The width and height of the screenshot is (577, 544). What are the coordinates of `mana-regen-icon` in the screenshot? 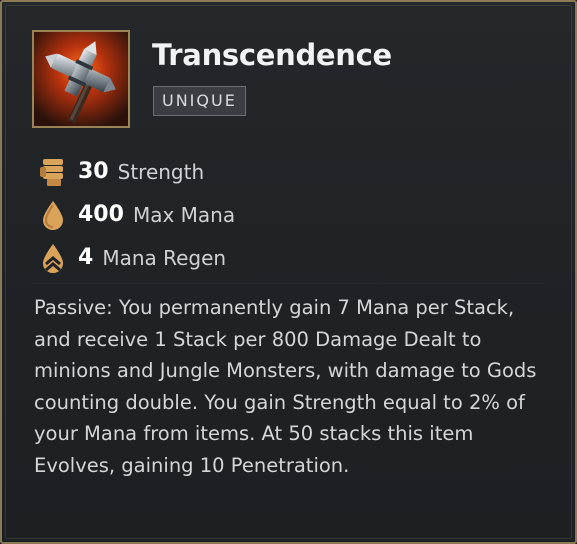 It's located at (53, 258).